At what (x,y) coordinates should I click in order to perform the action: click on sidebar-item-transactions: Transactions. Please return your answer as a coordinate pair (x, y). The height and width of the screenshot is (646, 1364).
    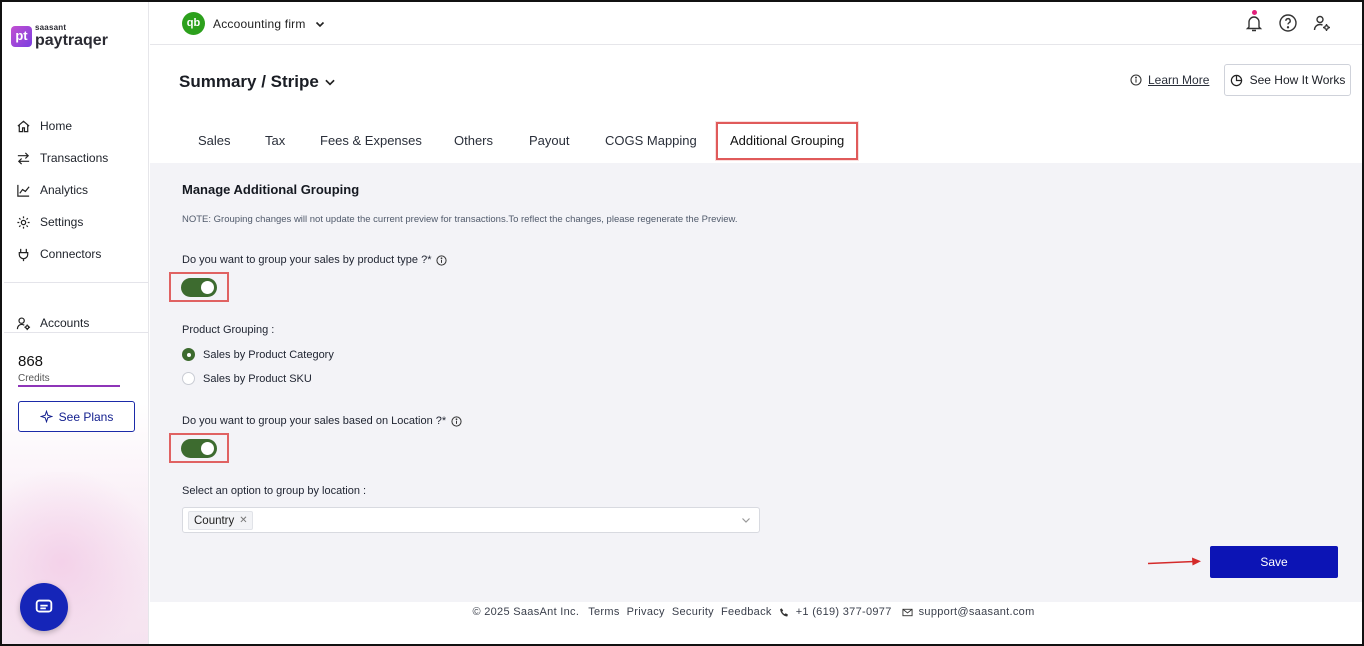
    Looking at the image, I should click on (62, 158).